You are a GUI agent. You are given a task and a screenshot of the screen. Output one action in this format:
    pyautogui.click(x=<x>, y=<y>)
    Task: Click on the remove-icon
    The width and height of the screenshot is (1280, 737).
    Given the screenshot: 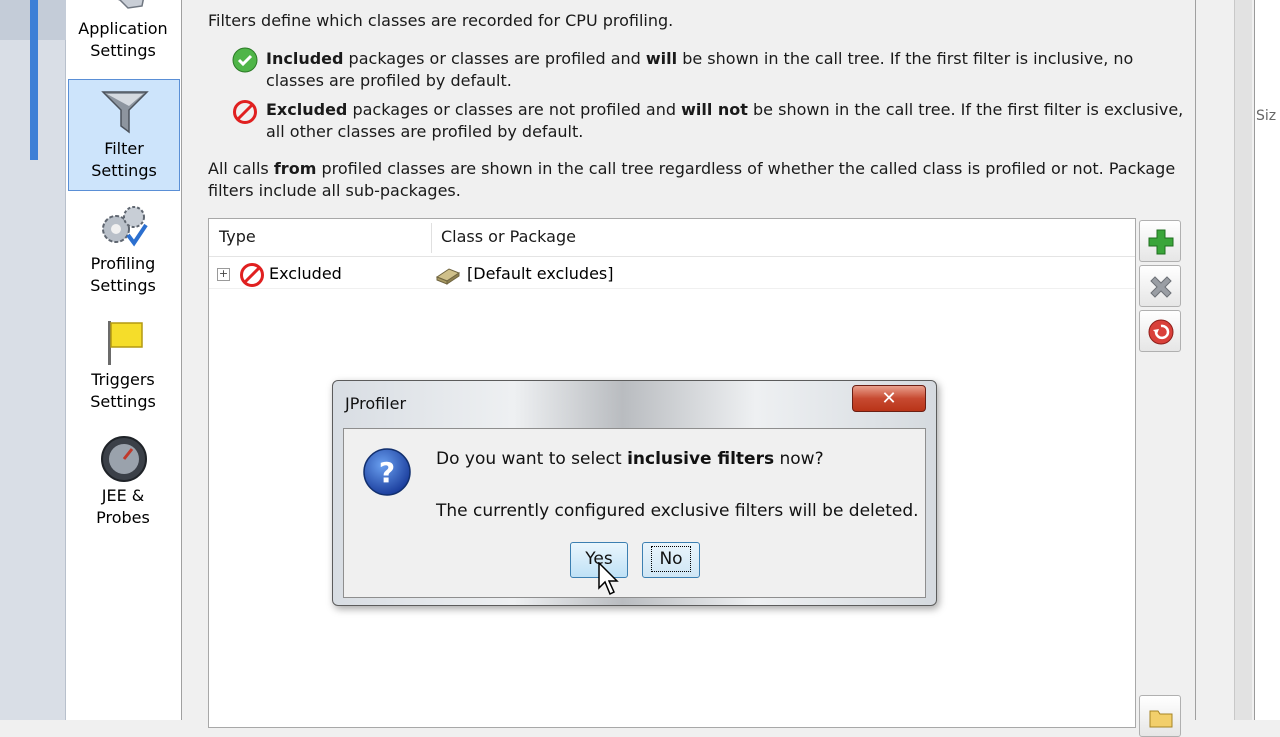 What is the action you would take?
    pyautogui.click(x=1161, y=287)
    